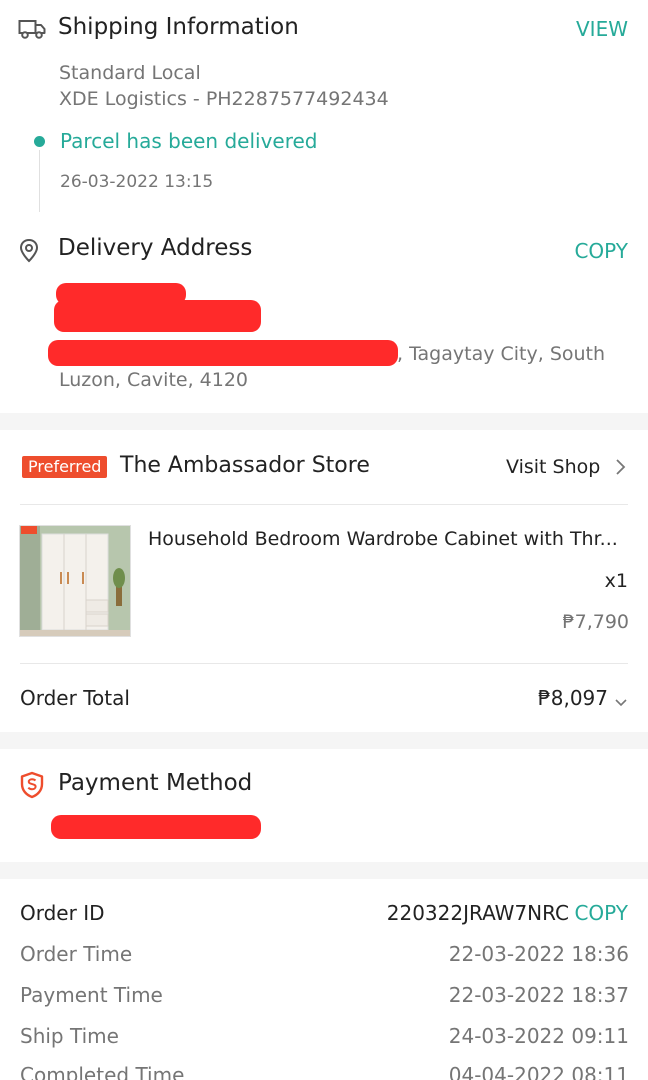  Describe the element at coordinates (324, 663) in the screenshot. I see `product-divider` at that location.